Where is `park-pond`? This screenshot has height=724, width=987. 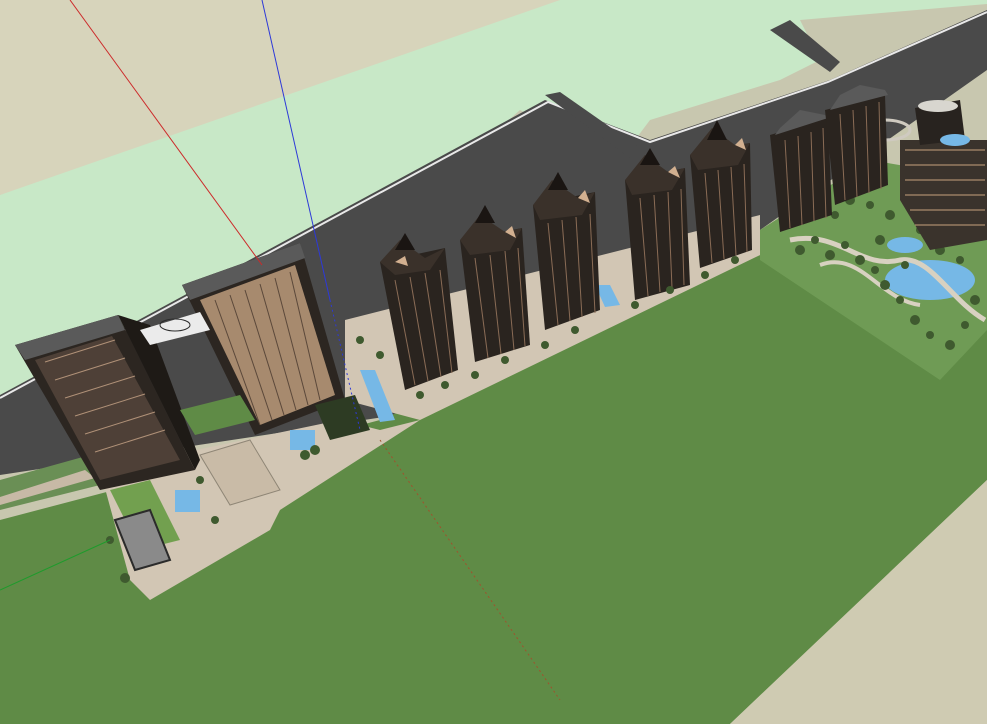 park-pond is located at coordinates (930, 280).